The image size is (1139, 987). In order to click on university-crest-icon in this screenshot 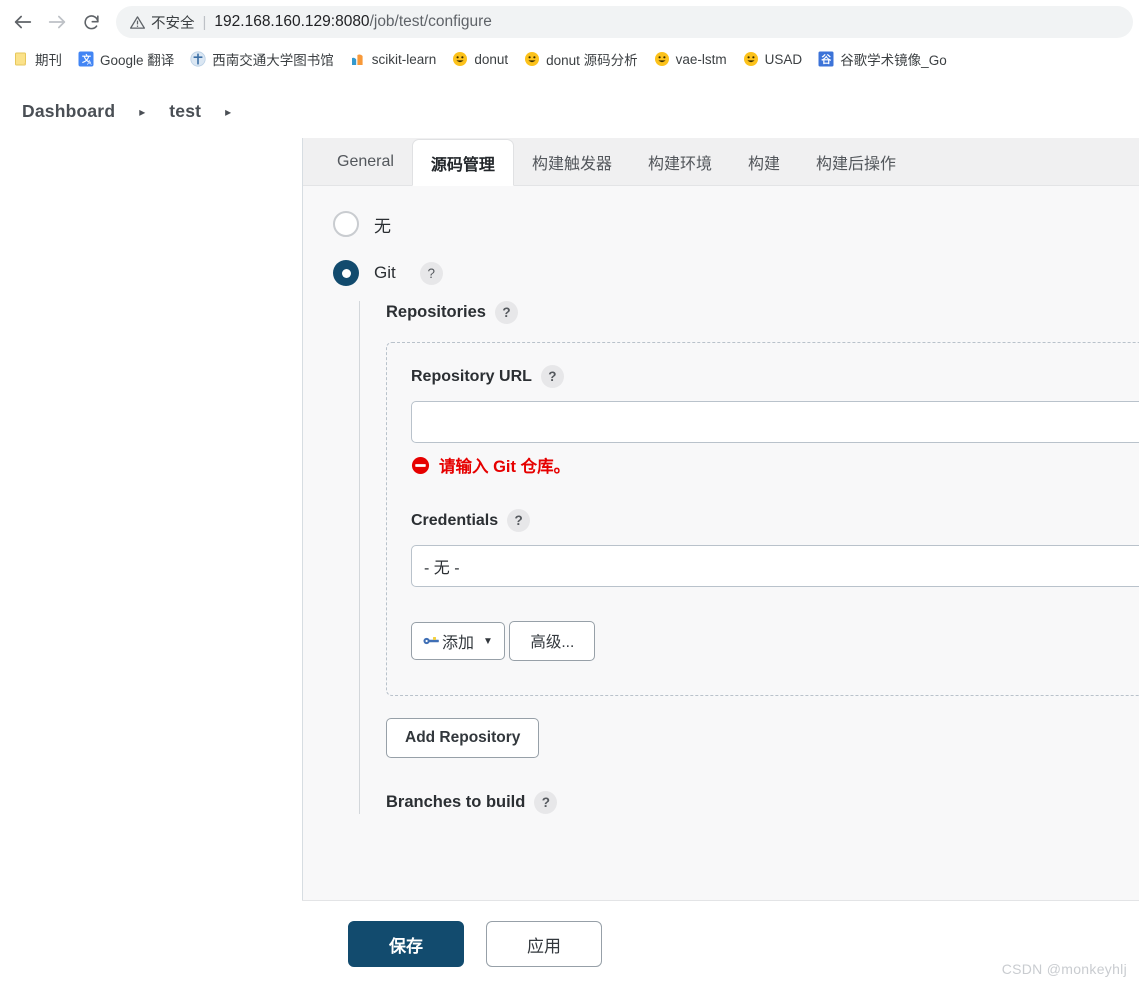, I will do `click(198, 59)`.